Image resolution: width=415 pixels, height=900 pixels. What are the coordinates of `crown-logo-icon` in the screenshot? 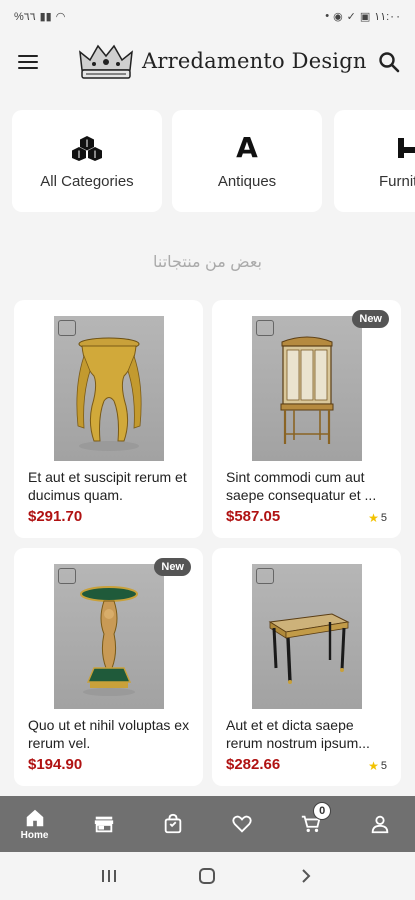 It's located at (106, 61).